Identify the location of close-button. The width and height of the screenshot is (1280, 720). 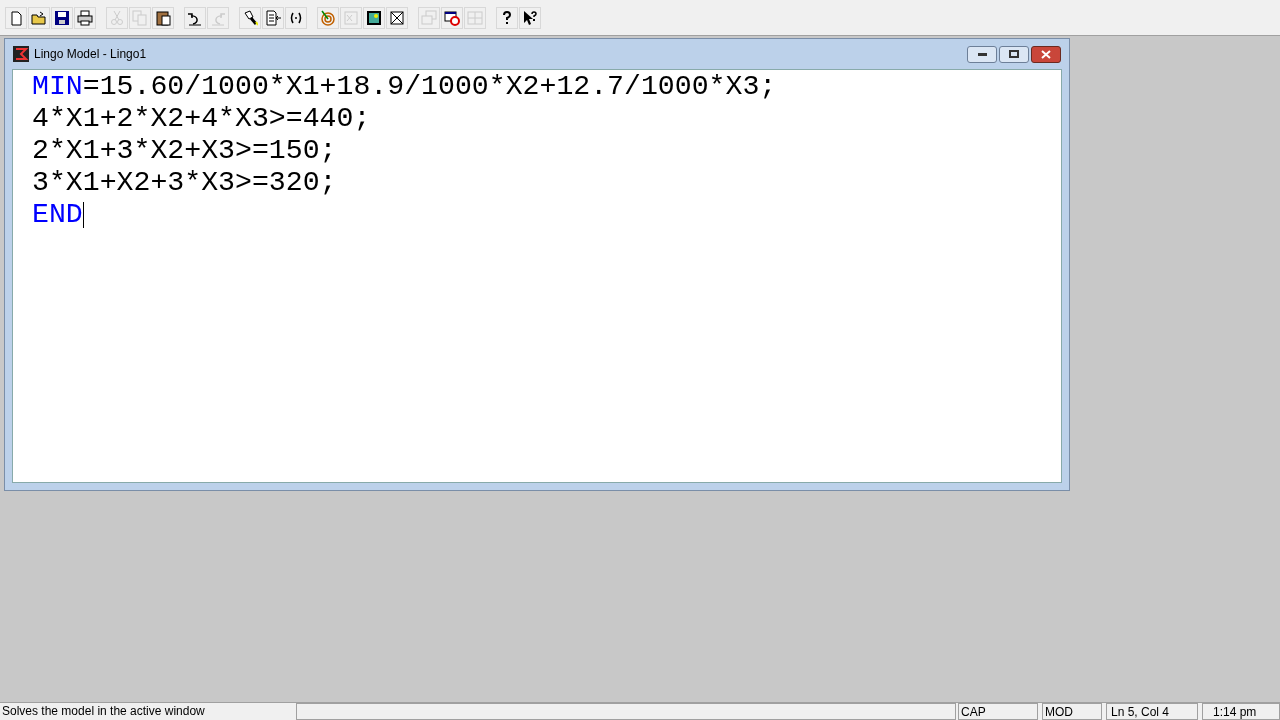
(1046, 54).